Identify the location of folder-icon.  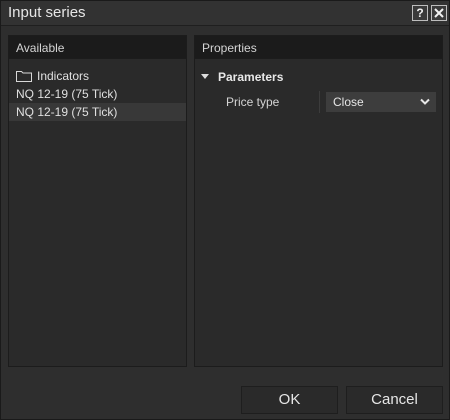
(24, 76).